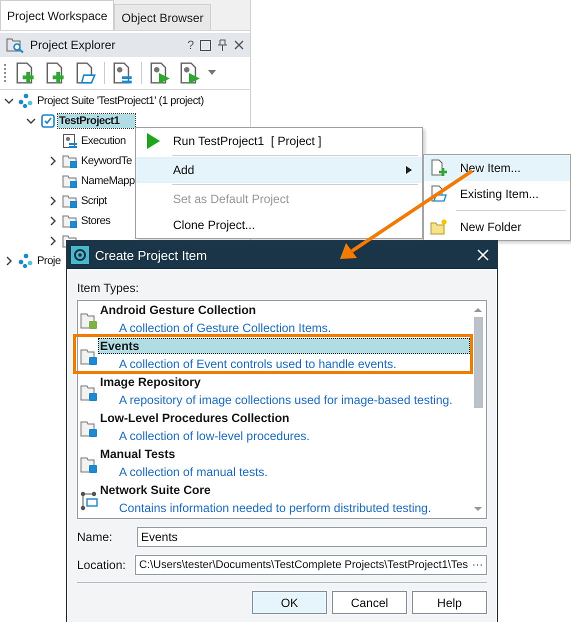 This screenshot has width=571, height=622. I want to click on open-file-icon, so click(86, 73).